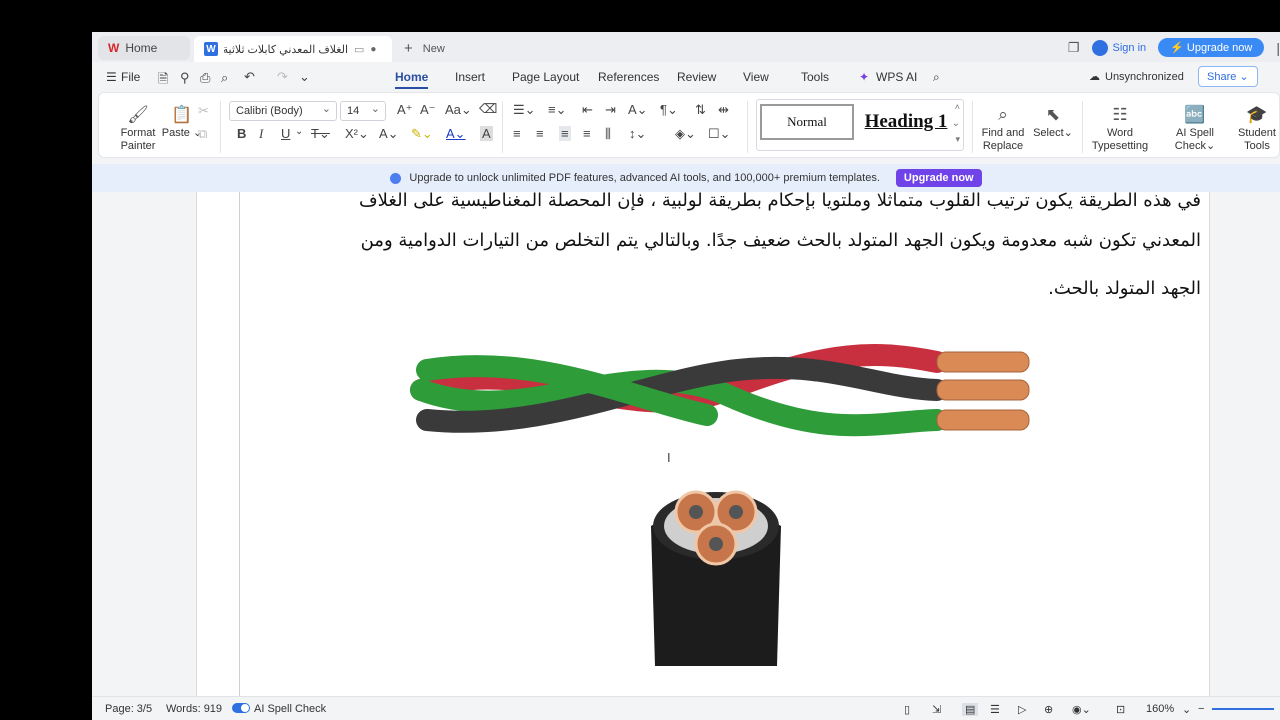 This screenshot has height=720, width=1280. What do you see at coordinates (729, 288) in the screenshot?
I see `paragraph-line-3: الجهد المتولد بالحث.` at bounding box center [729, 288].